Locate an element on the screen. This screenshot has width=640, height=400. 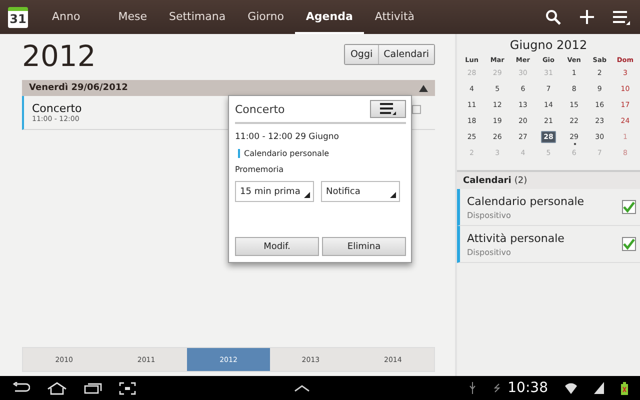
dropdown: Notifica is located at coordinates (360, 191).